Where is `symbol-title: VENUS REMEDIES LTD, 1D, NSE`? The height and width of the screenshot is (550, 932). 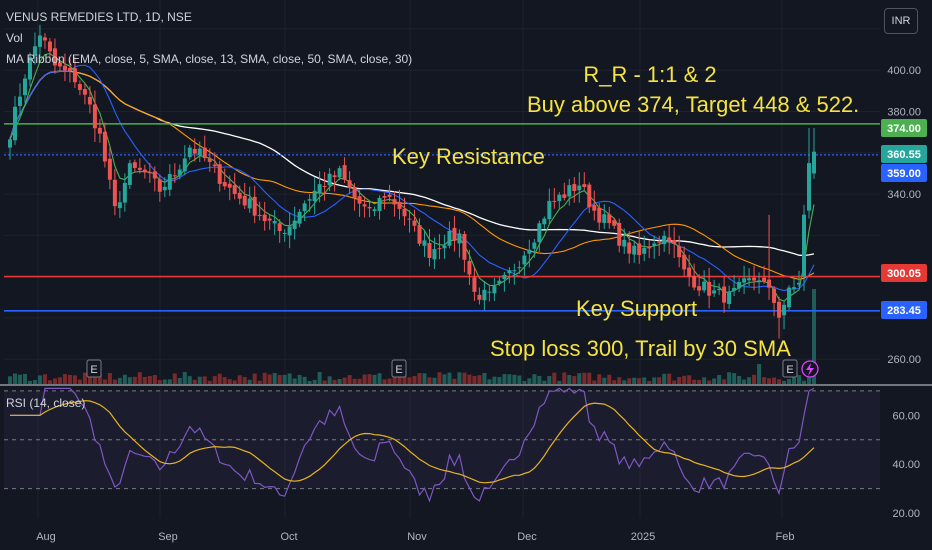 symbol-title: VENUS REMEDIES LTD, 1D, NSE is located at coordinates (99, 17).